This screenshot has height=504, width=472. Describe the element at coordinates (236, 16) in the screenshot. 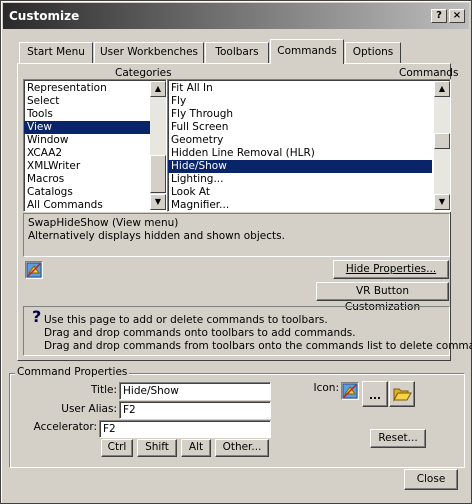

I see `title-bar: Customize ? ×` at that location.